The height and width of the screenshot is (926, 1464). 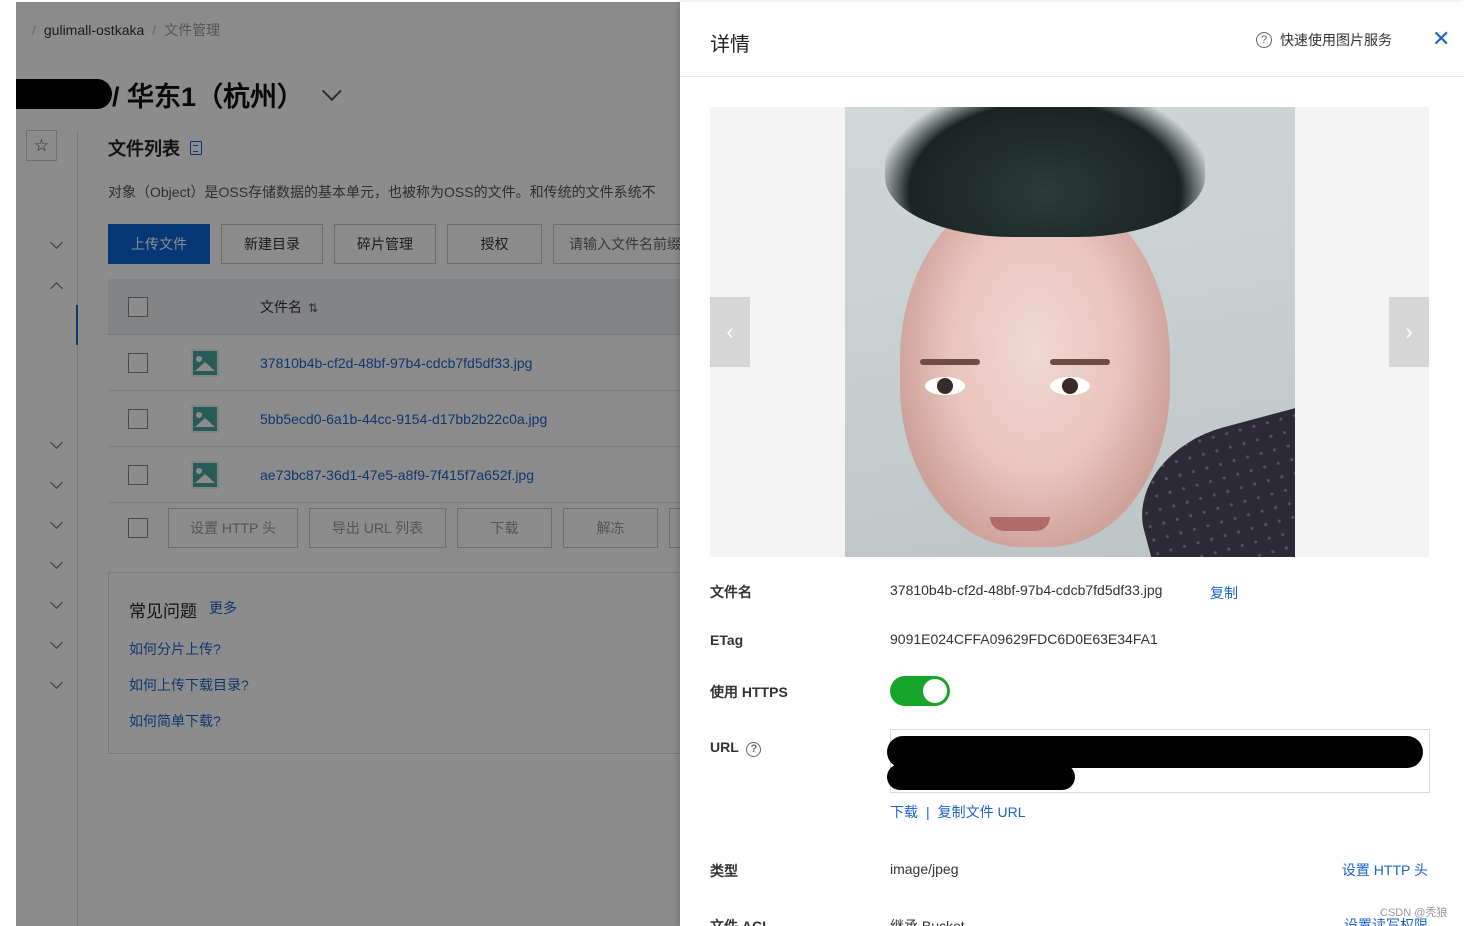 I want to click on drawer-title: 详情, so click(x=730, y=45).